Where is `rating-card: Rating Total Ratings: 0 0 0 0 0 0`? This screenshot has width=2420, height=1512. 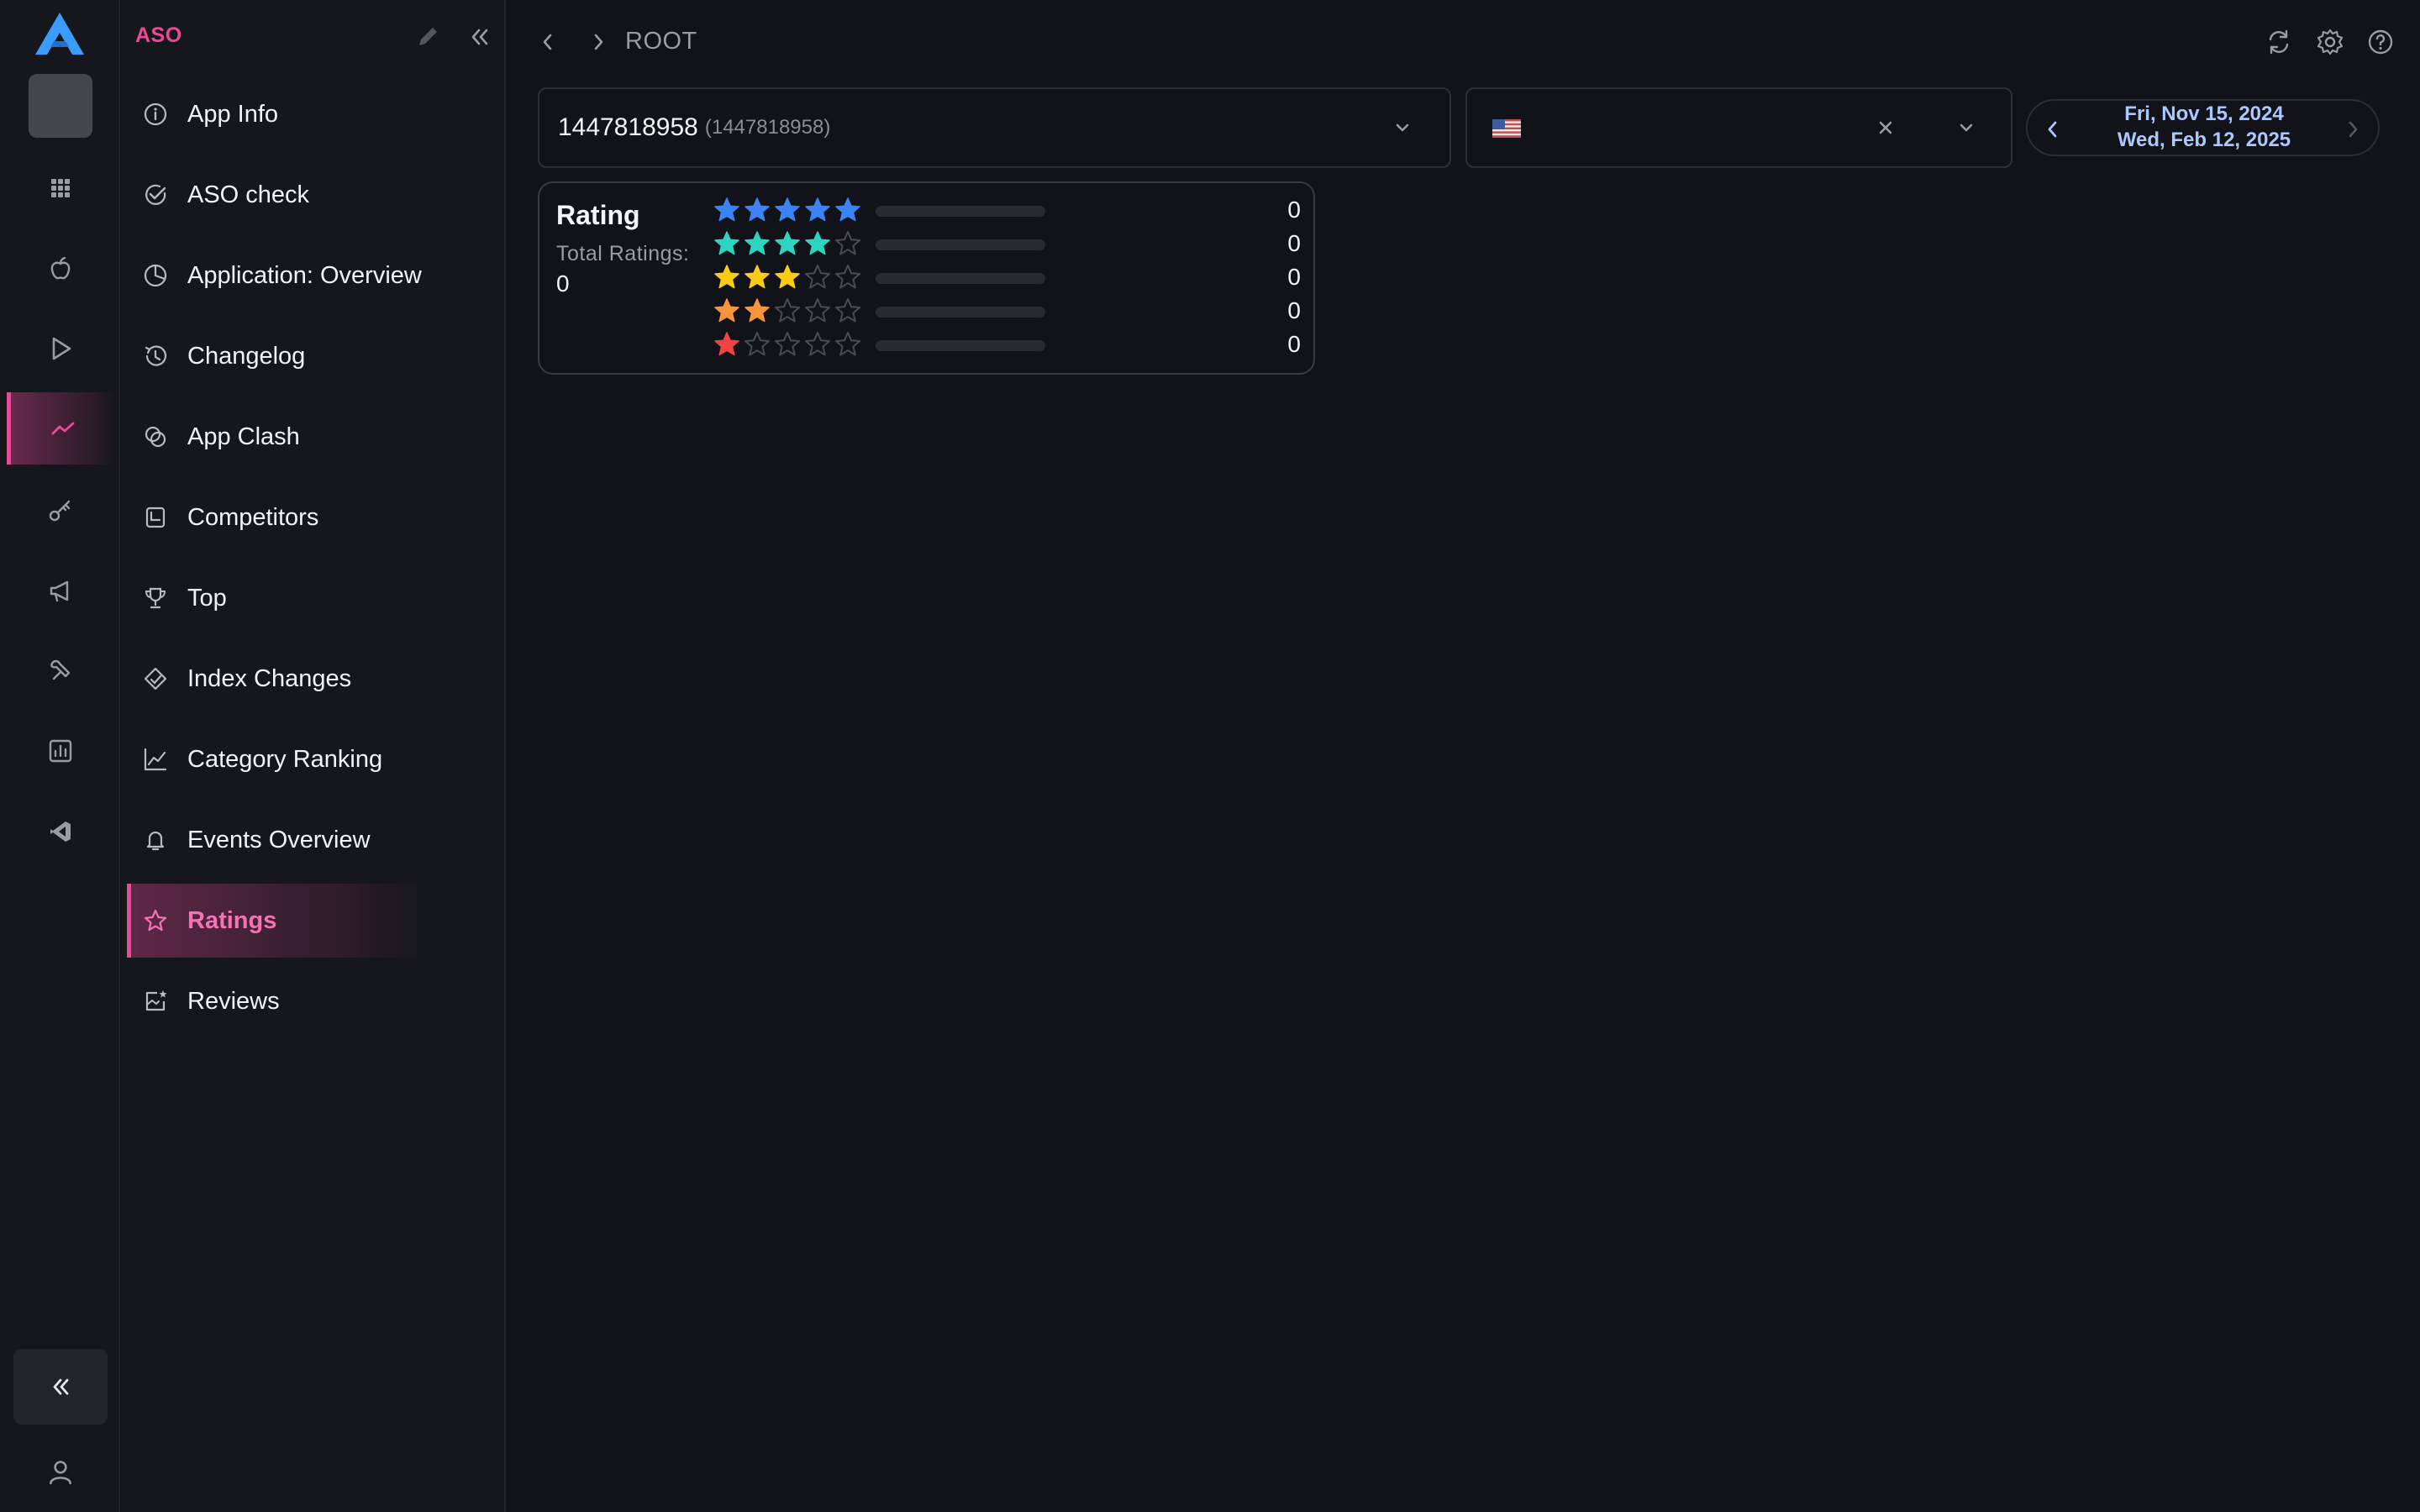
rating-card: Rating Total Ratings: 0 0 0 0 0 0 is located at coordinates (927, 278).